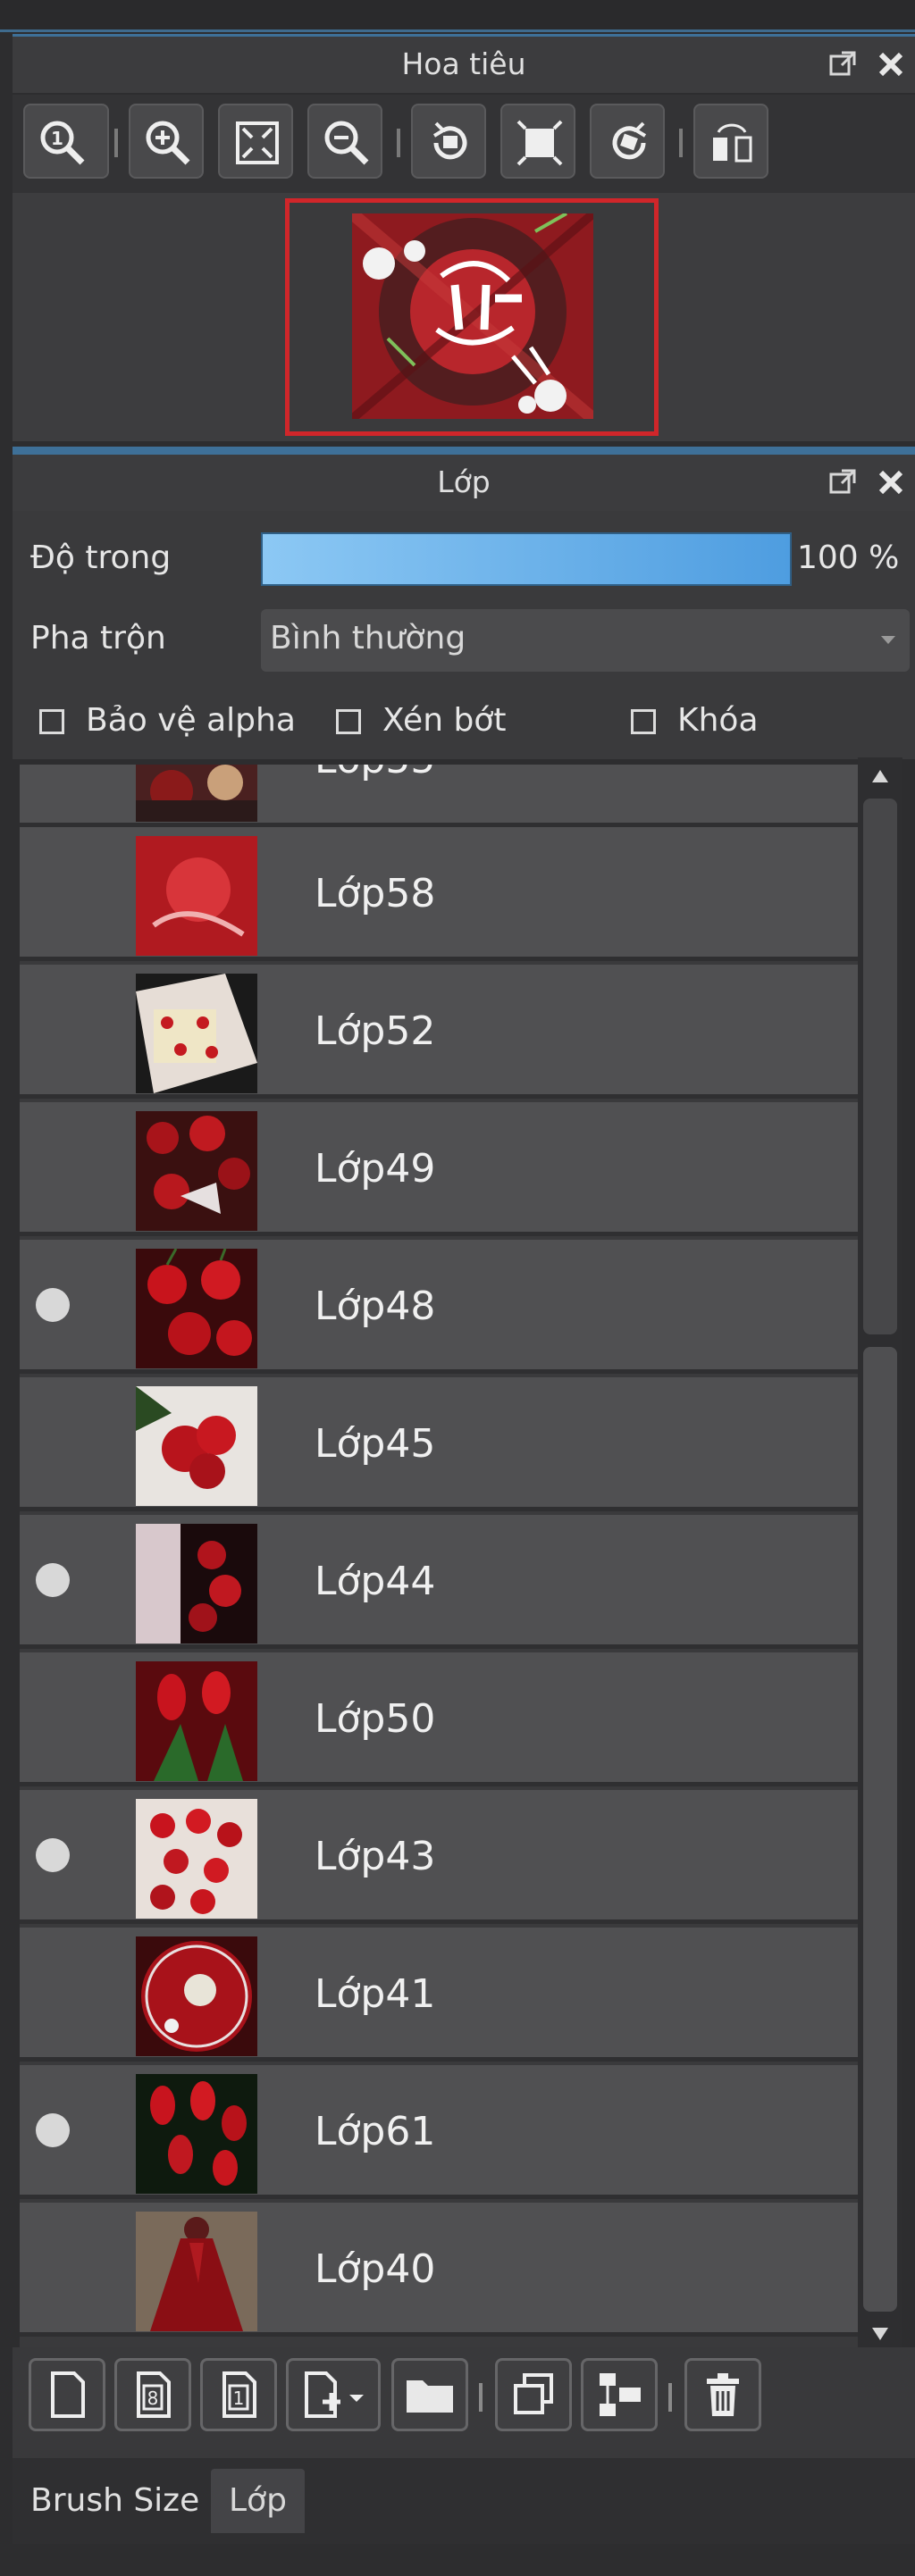  I want to click on layer-row: Lớp48, so click(439, 1307).